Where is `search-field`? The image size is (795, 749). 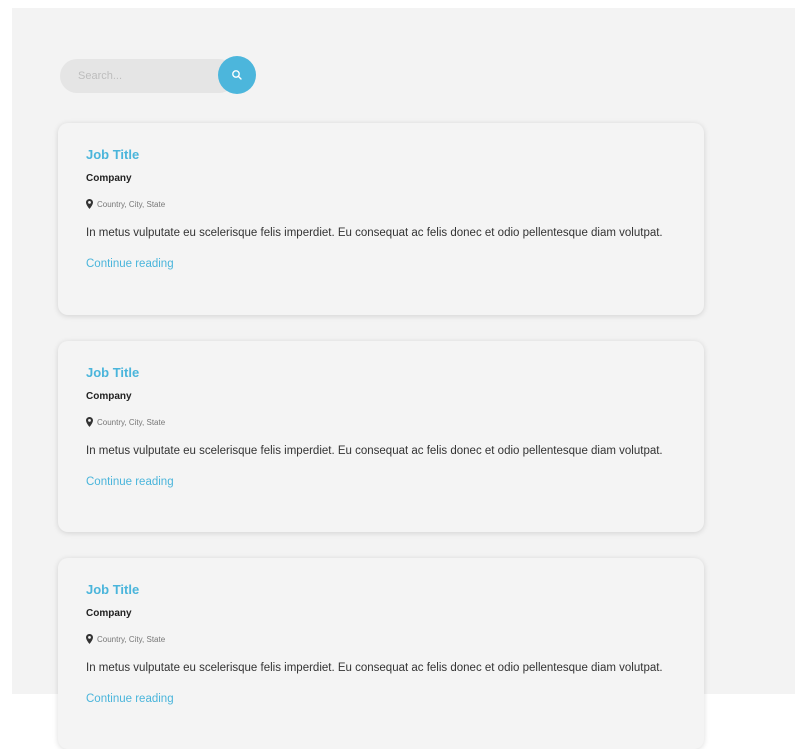 search-field is located at coordinates (148, 76).